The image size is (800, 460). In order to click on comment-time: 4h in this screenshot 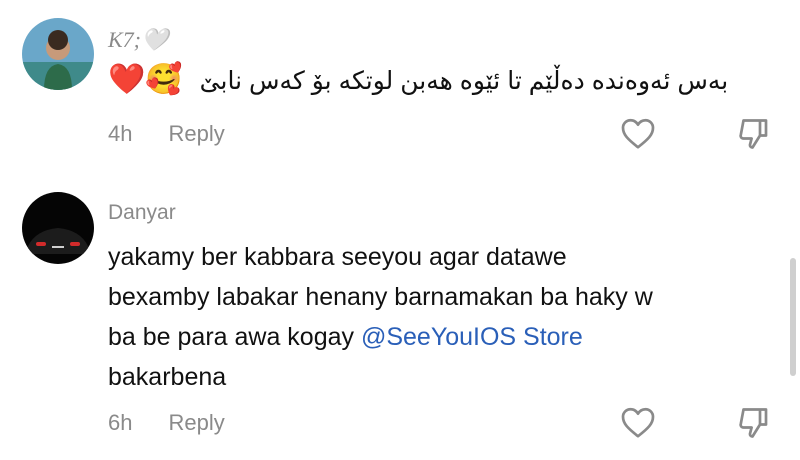, I will do `click(120, 133)`.